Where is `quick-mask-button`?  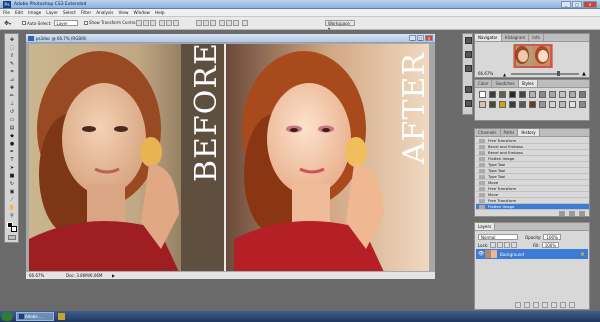
quick-mask-button is located at coordinates (12, 237).